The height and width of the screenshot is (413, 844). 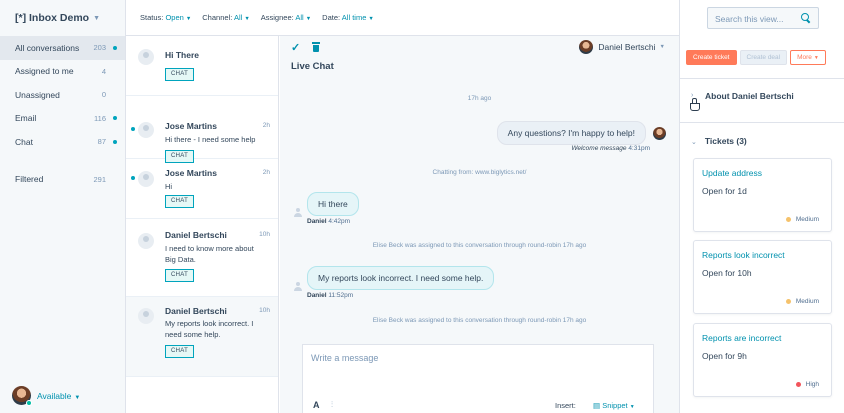 I want to click on ticket-card: Reports are incorrect Open for 9h High, so click(x=762, y=360).